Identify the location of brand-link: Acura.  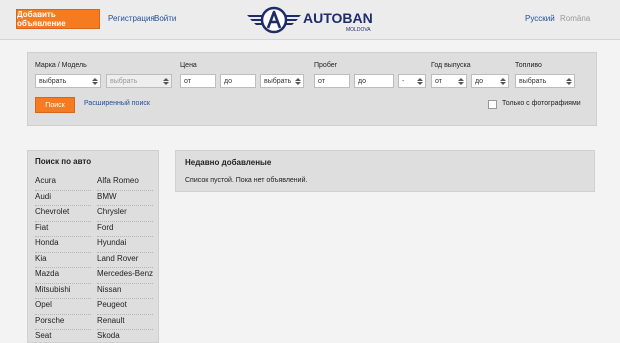
(63, 183).